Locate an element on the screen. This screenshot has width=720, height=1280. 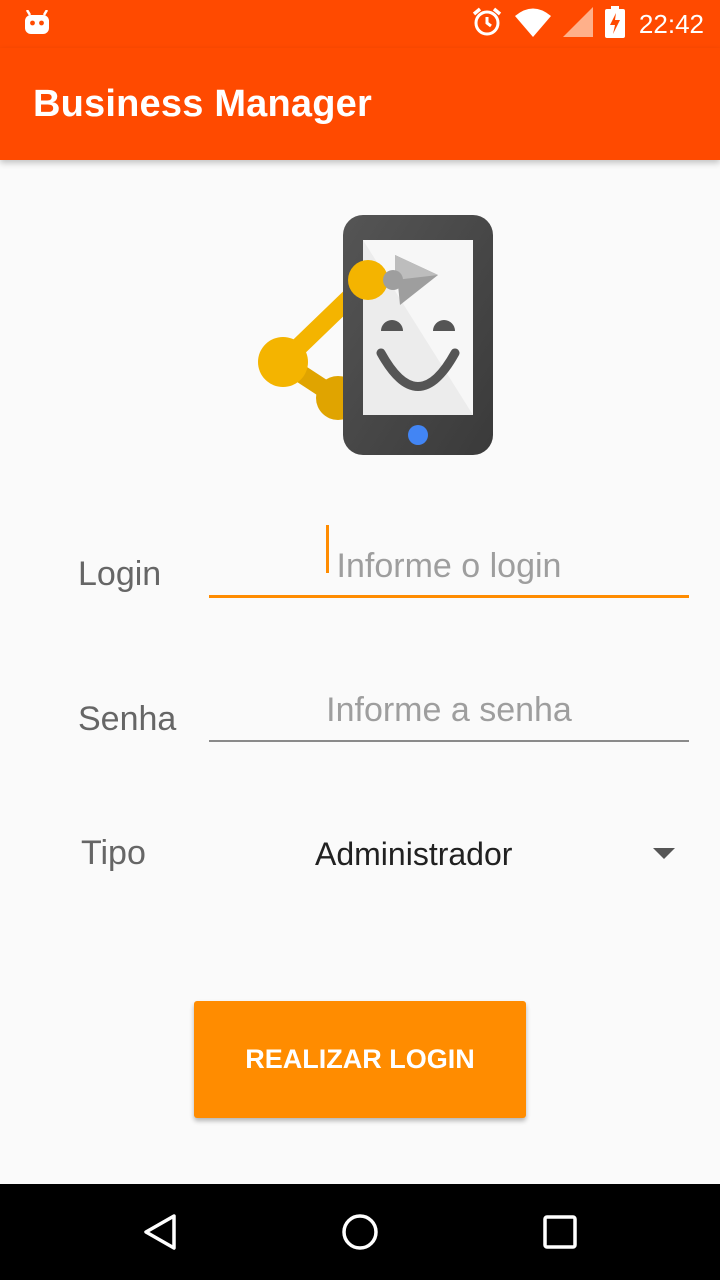
text-caret is located at coordinates (327, 549).